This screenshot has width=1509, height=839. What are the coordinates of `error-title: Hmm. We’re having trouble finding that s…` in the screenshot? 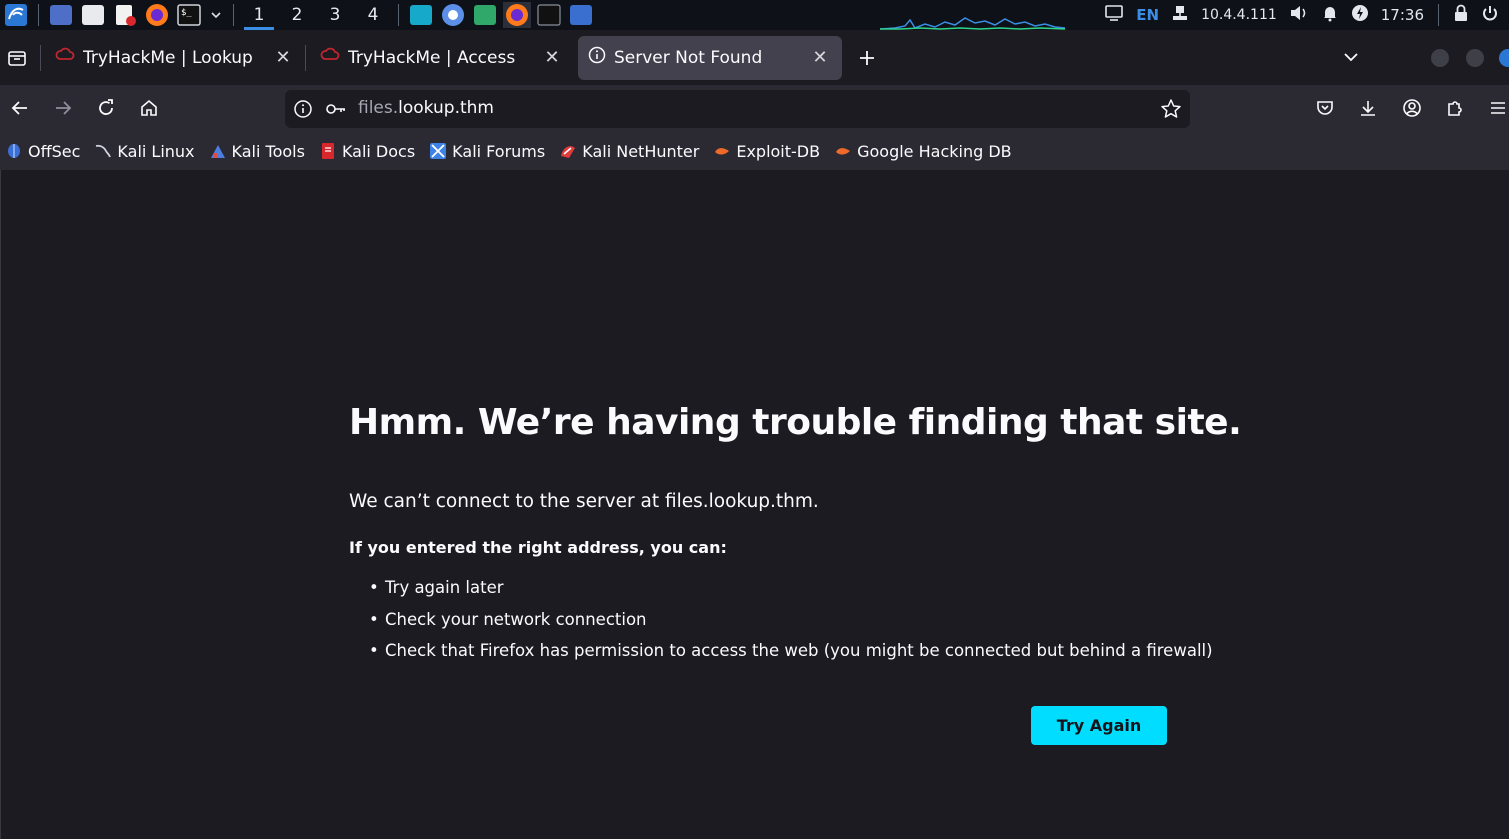 It's located at (795, 422).